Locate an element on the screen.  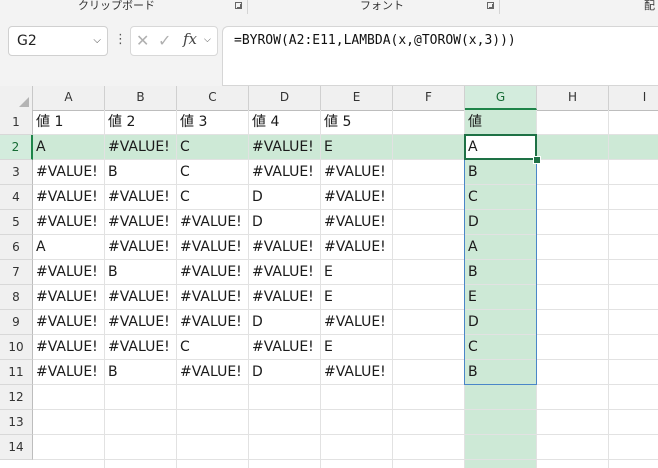
cell-e5: #VALUE! is located at coordinates (353, 222).